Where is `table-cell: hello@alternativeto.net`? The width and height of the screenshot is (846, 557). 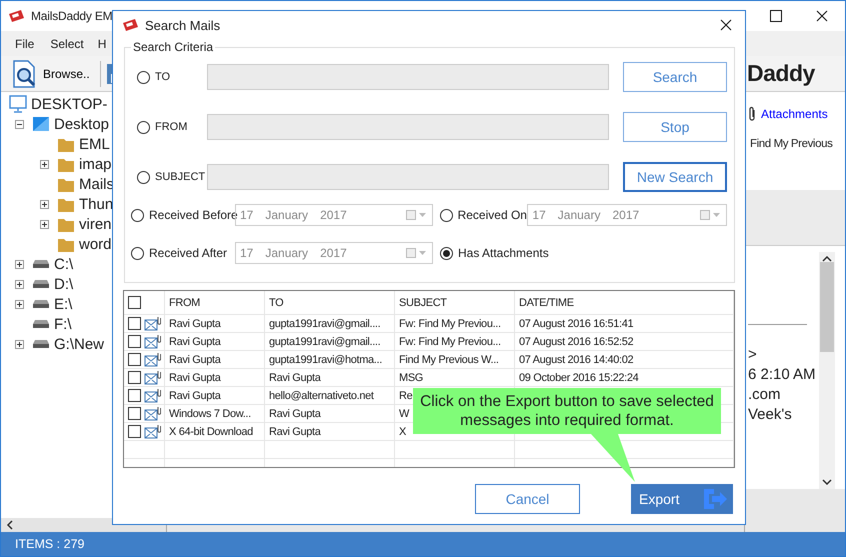 table-cell: hello@alternativeto.net is located at coordinates (330, 395).